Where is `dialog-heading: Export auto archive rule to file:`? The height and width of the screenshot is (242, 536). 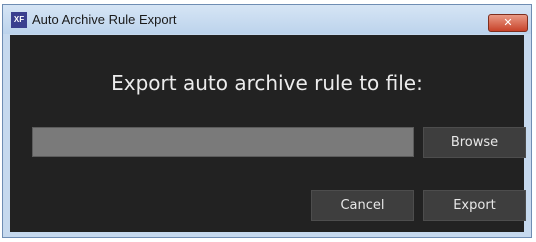
dialog-heading: Export auto archive rule to file: is located at coordinates (267, 83).